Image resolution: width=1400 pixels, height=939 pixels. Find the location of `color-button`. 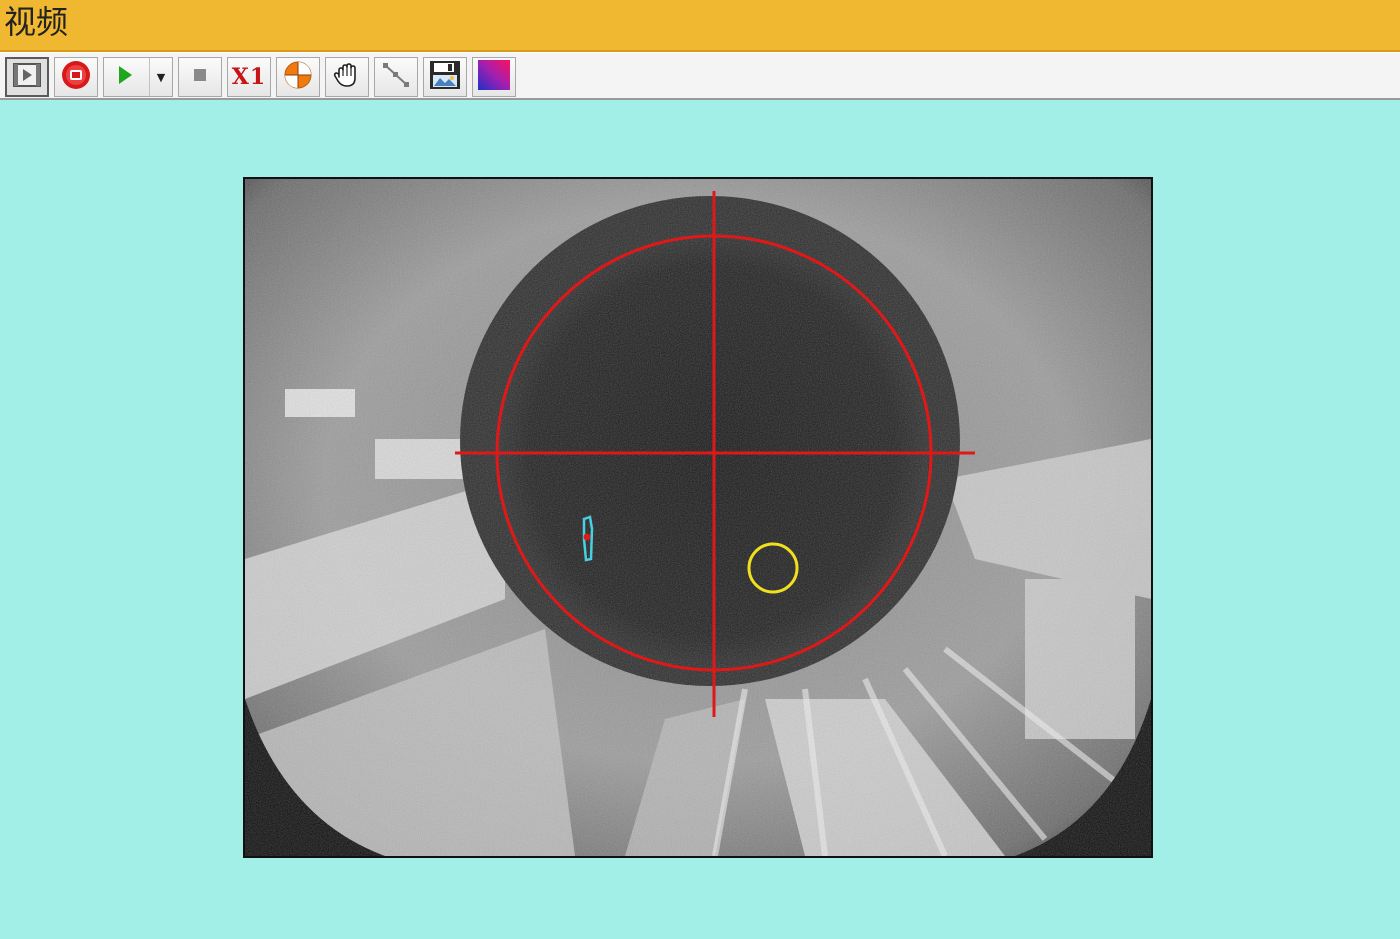

color-button is located at coordinates (494, 77).